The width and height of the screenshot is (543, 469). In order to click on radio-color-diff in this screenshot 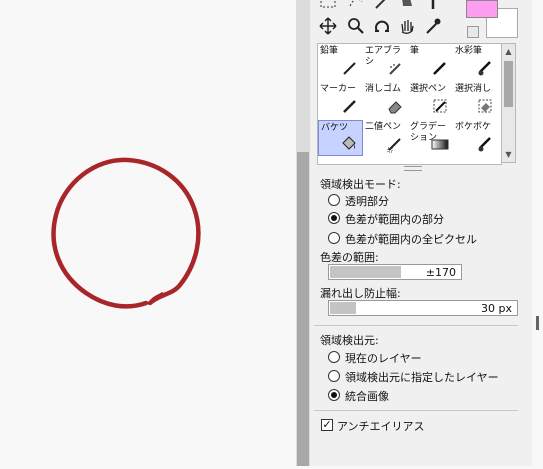, I will do `click(334, 218)`.